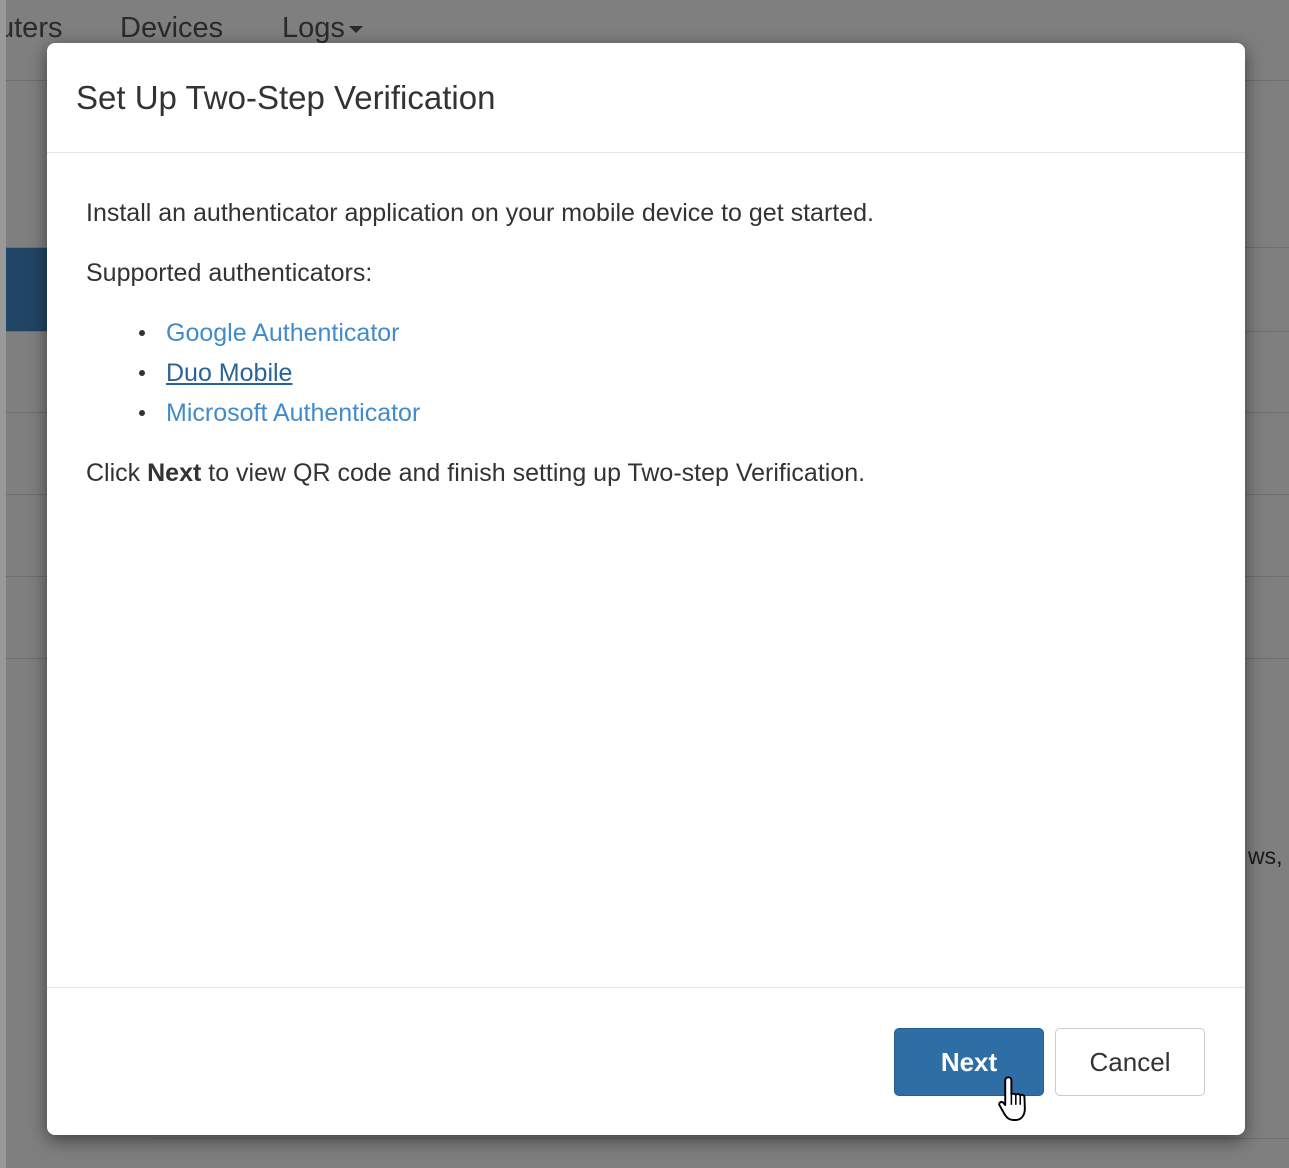  I want to click on list-item: Google Authenticator, so click(279, 333).